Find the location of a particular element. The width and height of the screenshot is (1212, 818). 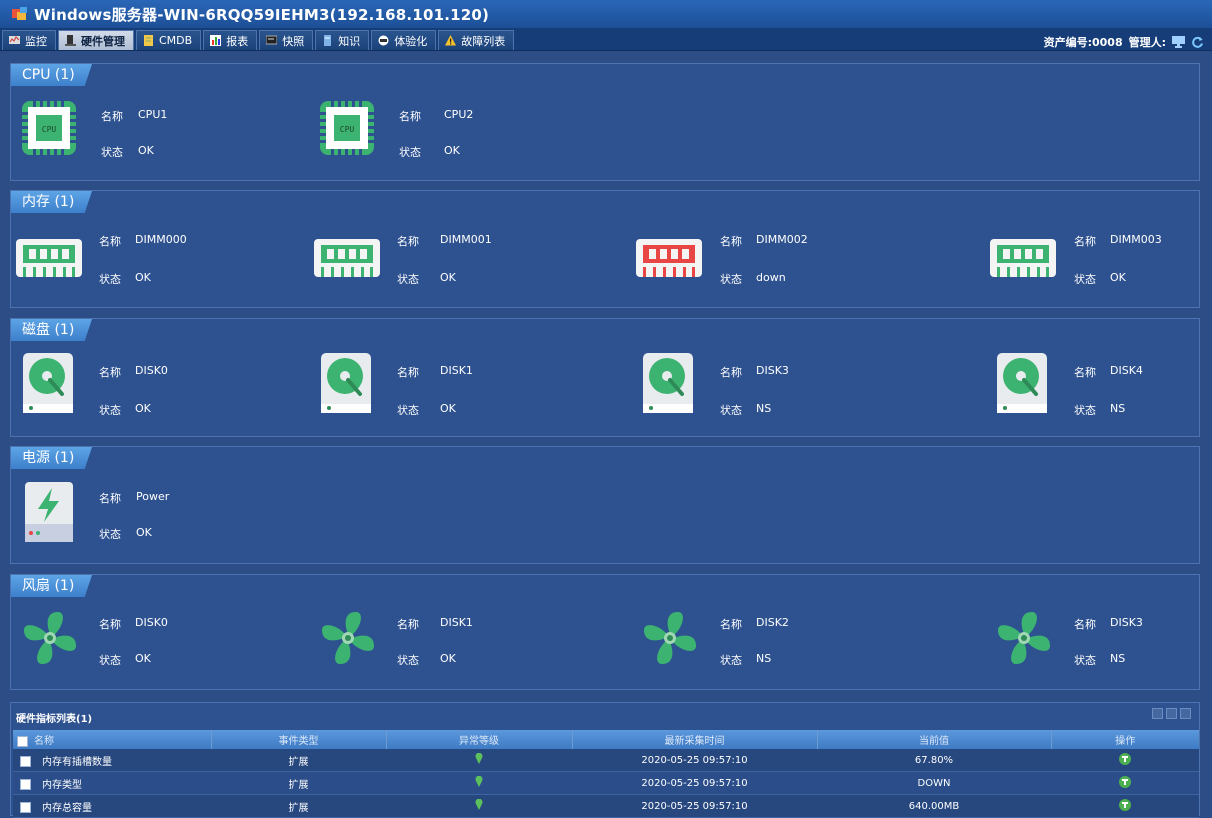

search-icon is located at coordinates (1157, 713).